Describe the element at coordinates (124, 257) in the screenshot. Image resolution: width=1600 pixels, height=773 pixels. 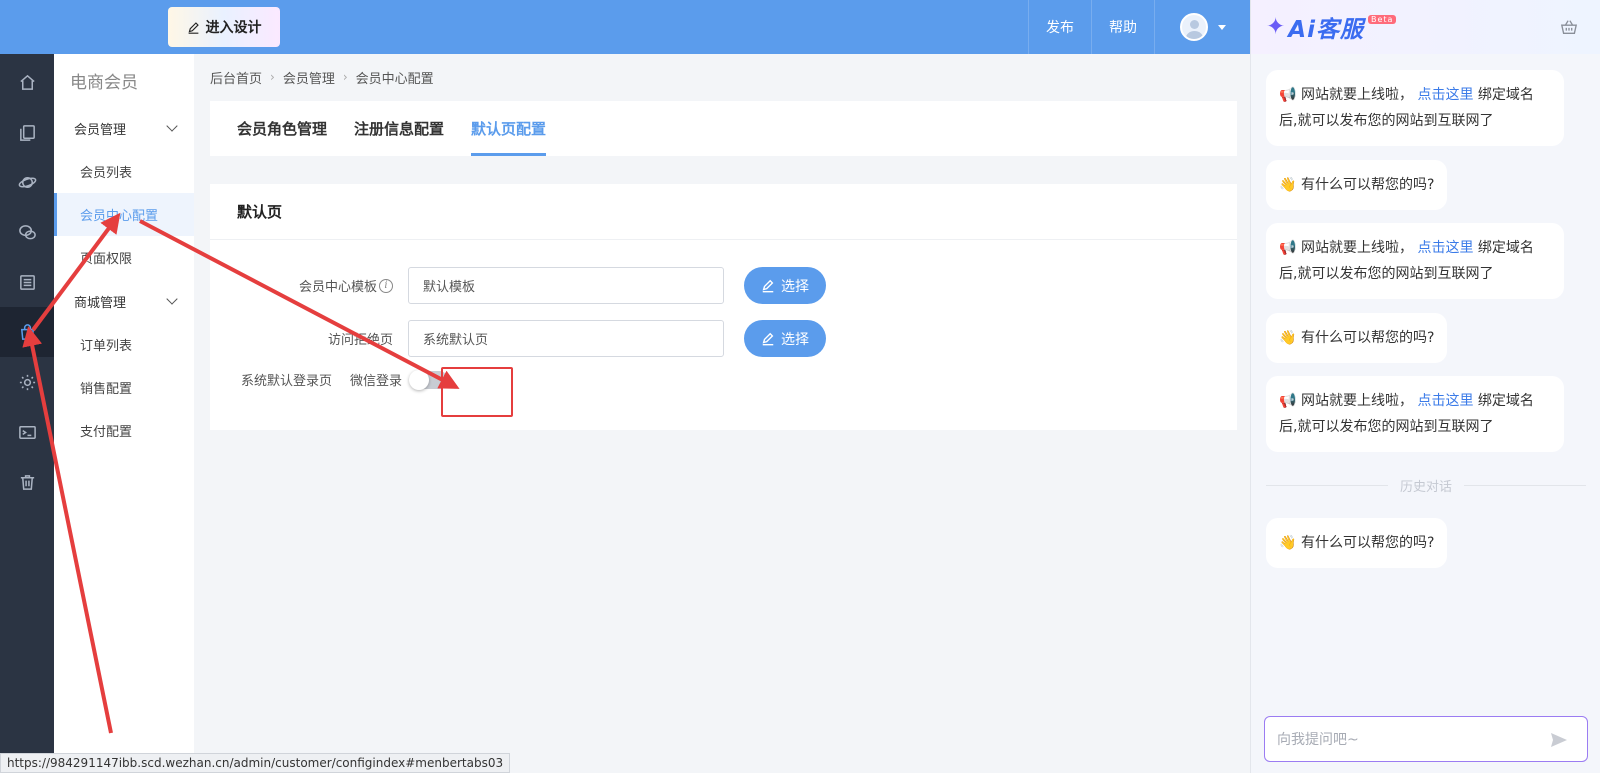
I see `sidebar-item-page-permissions: 页面权限` at that location.